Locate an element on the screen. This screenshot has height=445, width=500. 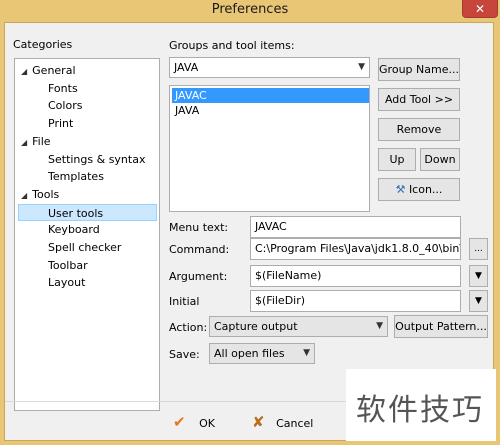
argument-label: Argument: is located at coordinates (198, 276).